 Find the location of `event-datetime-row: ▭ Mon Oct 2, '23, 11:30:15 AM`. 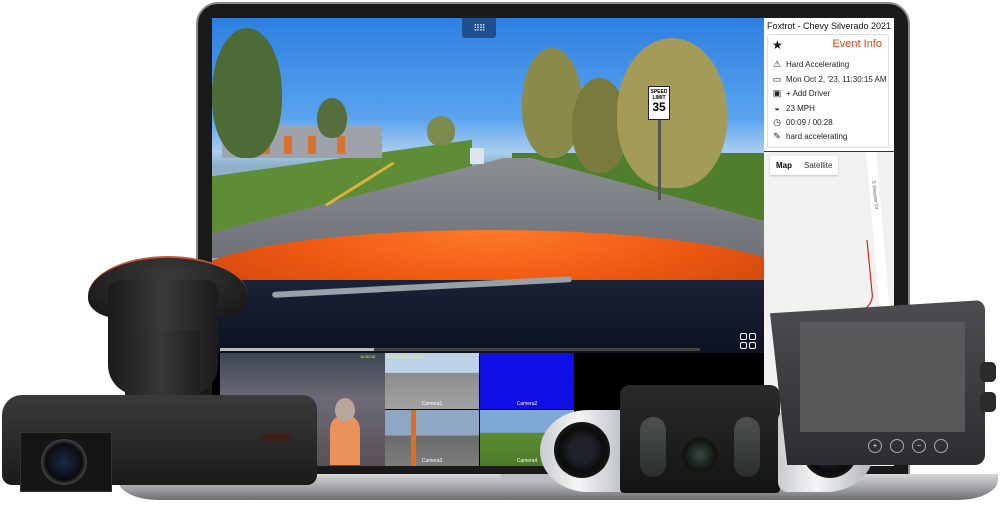

event-datetime-row: ▭ Mon Oct 2, '23, 11:30:15 AM is located at coordinates (829, 79).